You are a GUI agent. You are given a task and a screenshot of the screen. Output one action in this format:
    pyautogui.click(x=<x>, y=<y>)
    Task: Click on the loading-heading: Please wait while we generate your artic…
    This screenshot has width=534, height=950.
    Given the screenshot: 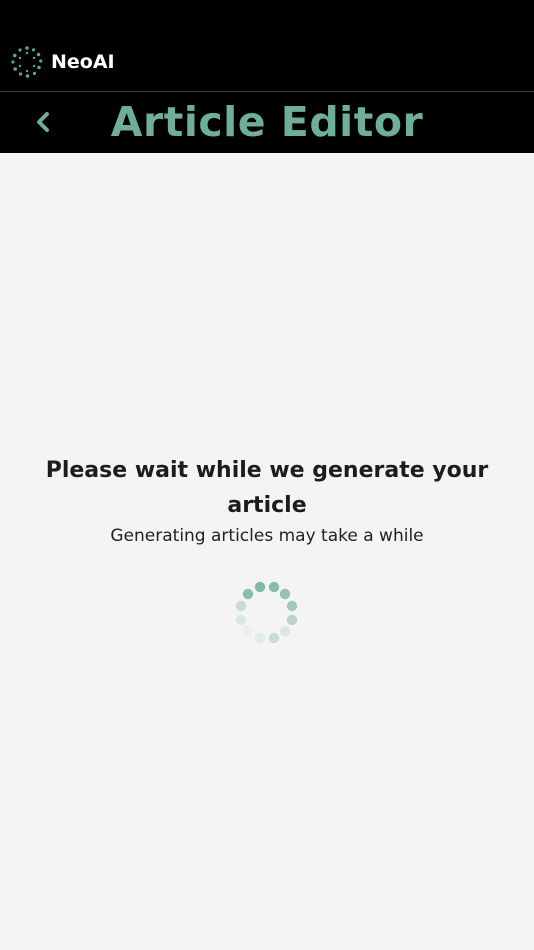 What is the action you would take?
    pyautogui.click(x=267, y=488)
    